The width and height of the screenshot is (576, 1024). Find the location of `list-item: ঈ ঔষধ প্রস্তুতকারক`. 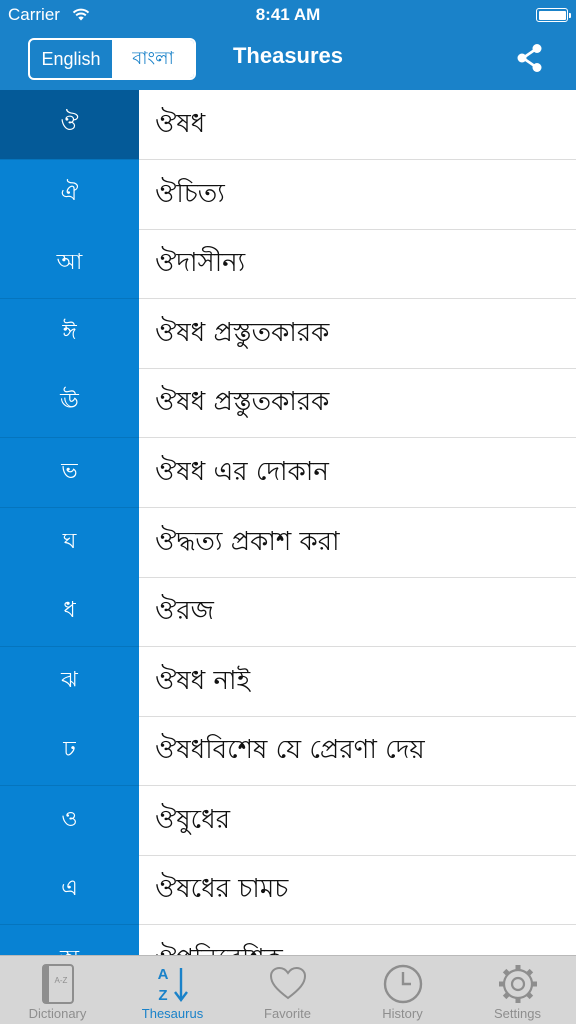

list-item: ঈ ঔষধ প্রস্তুতকারক is located at coordinates (288, 334).